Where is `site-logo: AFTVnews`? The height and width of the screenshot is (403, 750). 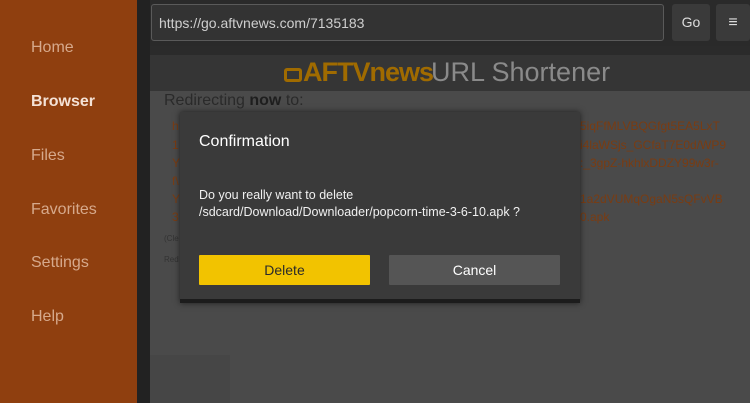 site-logo: AFTVnews is located at coordinates (359, 72).